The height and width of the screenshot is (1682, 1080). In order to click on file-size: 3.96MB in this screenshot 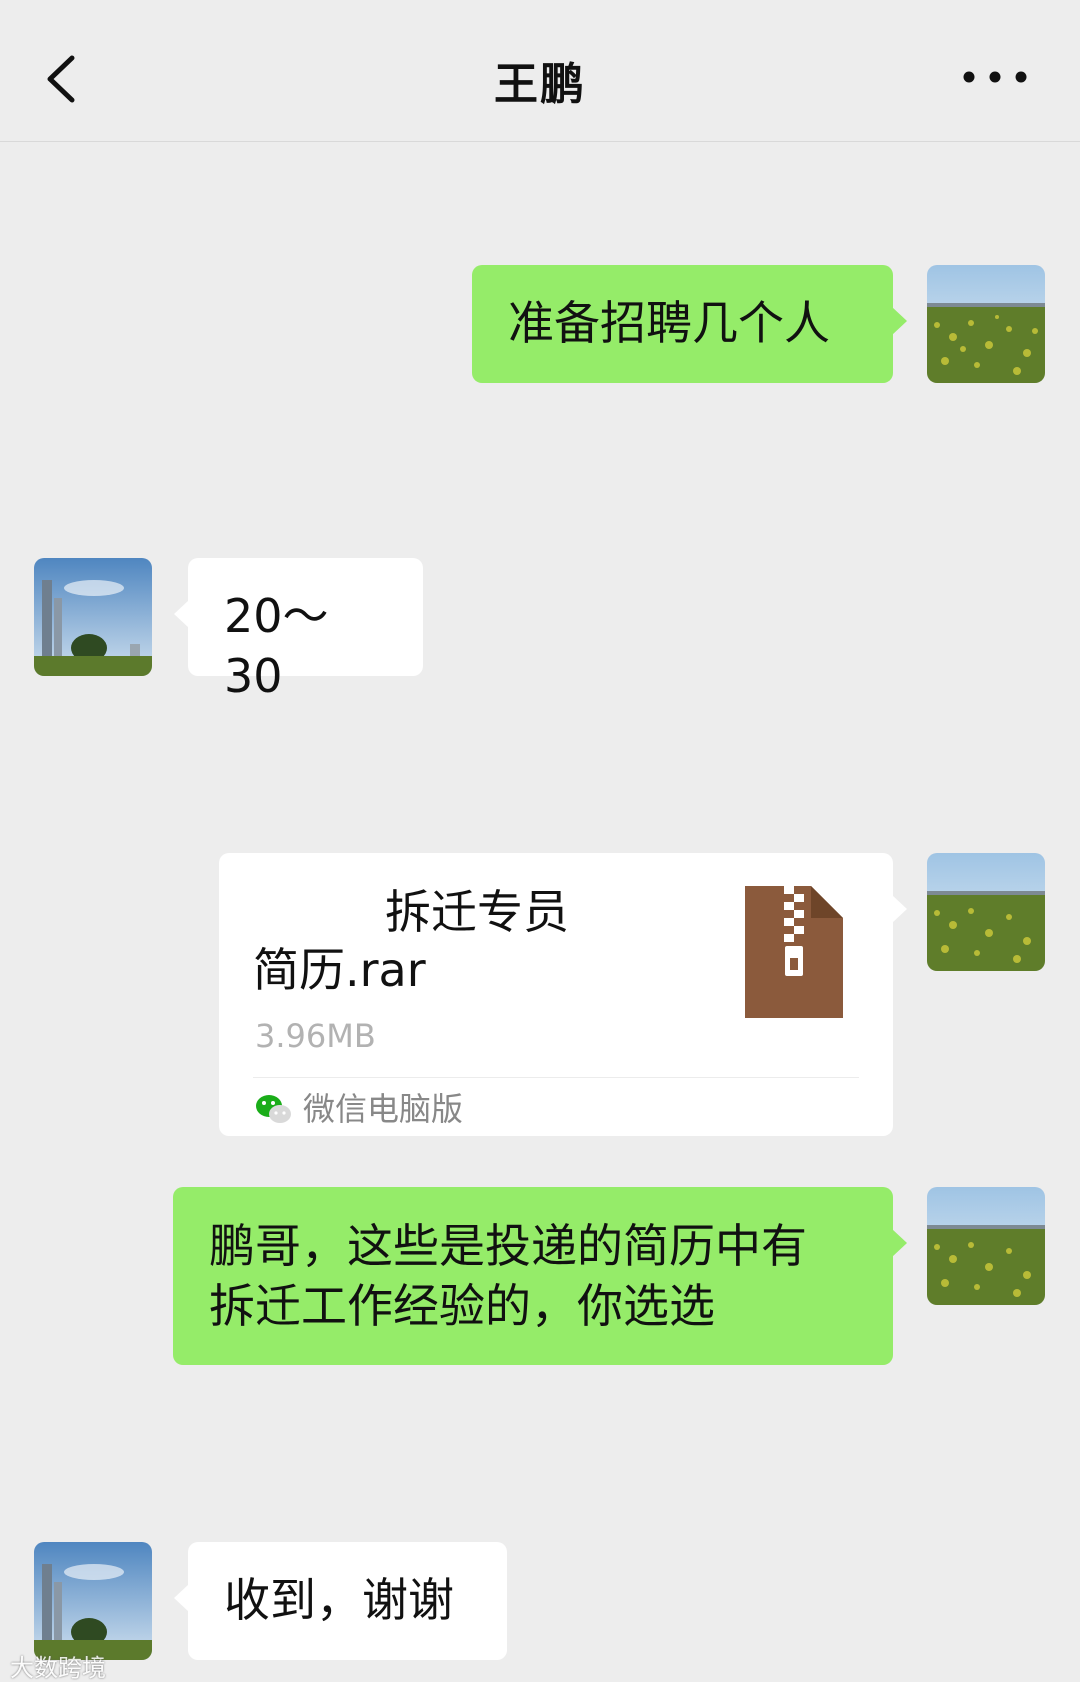, I will do `click(315, 1036)`.